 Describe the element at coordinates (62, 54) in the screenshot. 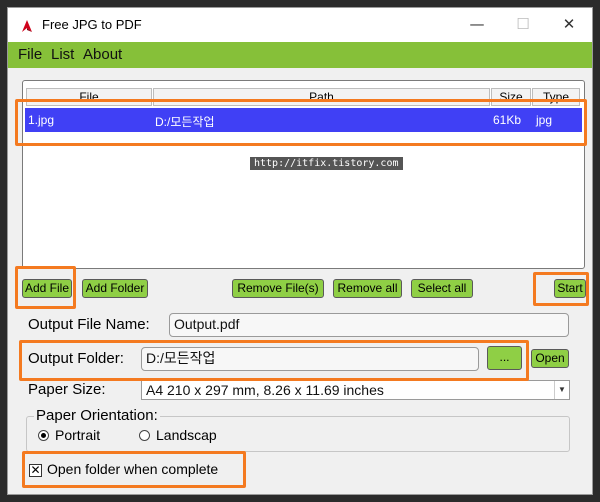

I see `menu-list: List` at that location.